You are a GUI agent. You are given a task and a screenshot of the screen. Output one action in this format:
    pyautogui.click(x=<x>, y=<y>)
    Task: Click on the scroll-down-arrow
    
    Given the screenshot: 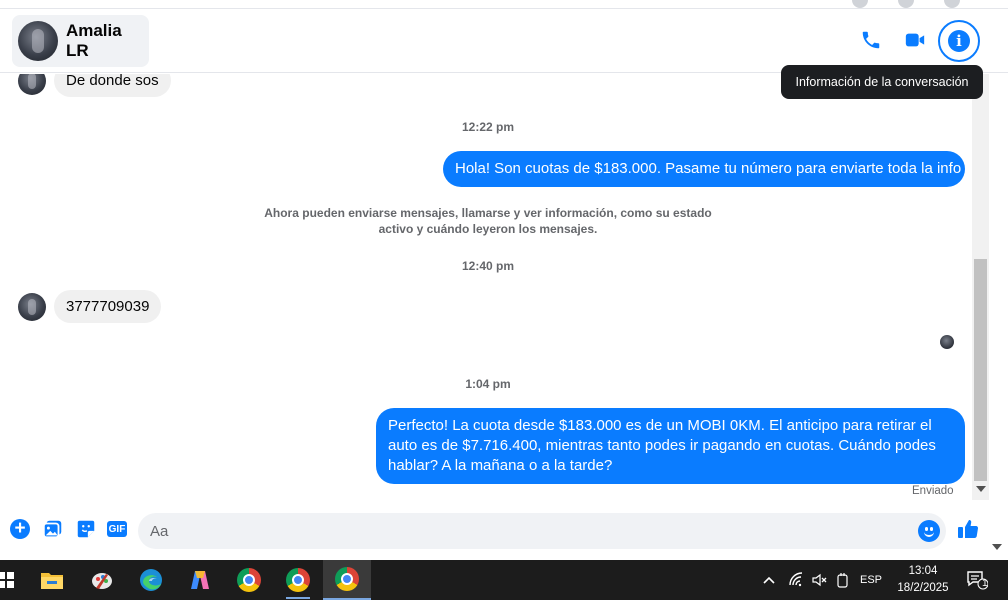 What is the action you would take?
    pyautogui.click(x=981, y=489)
    